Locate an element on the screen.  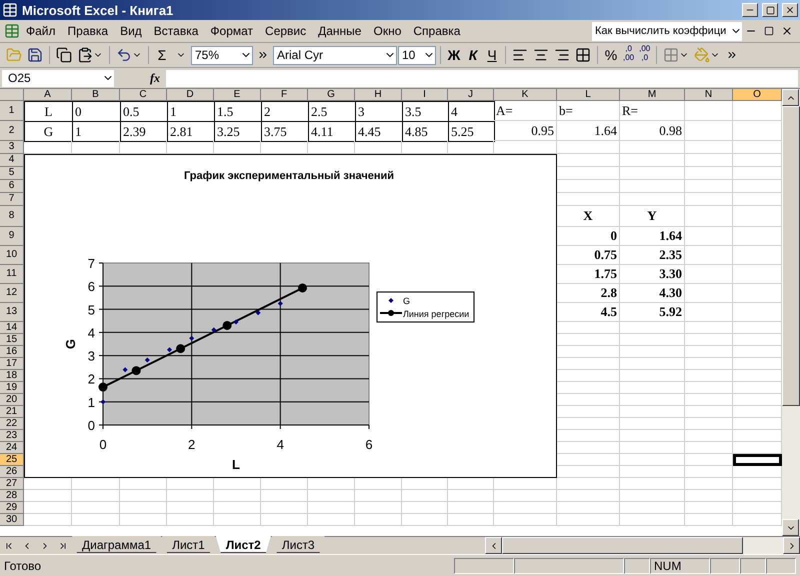
menu-item: Данные is located at coordinates (340, 31).